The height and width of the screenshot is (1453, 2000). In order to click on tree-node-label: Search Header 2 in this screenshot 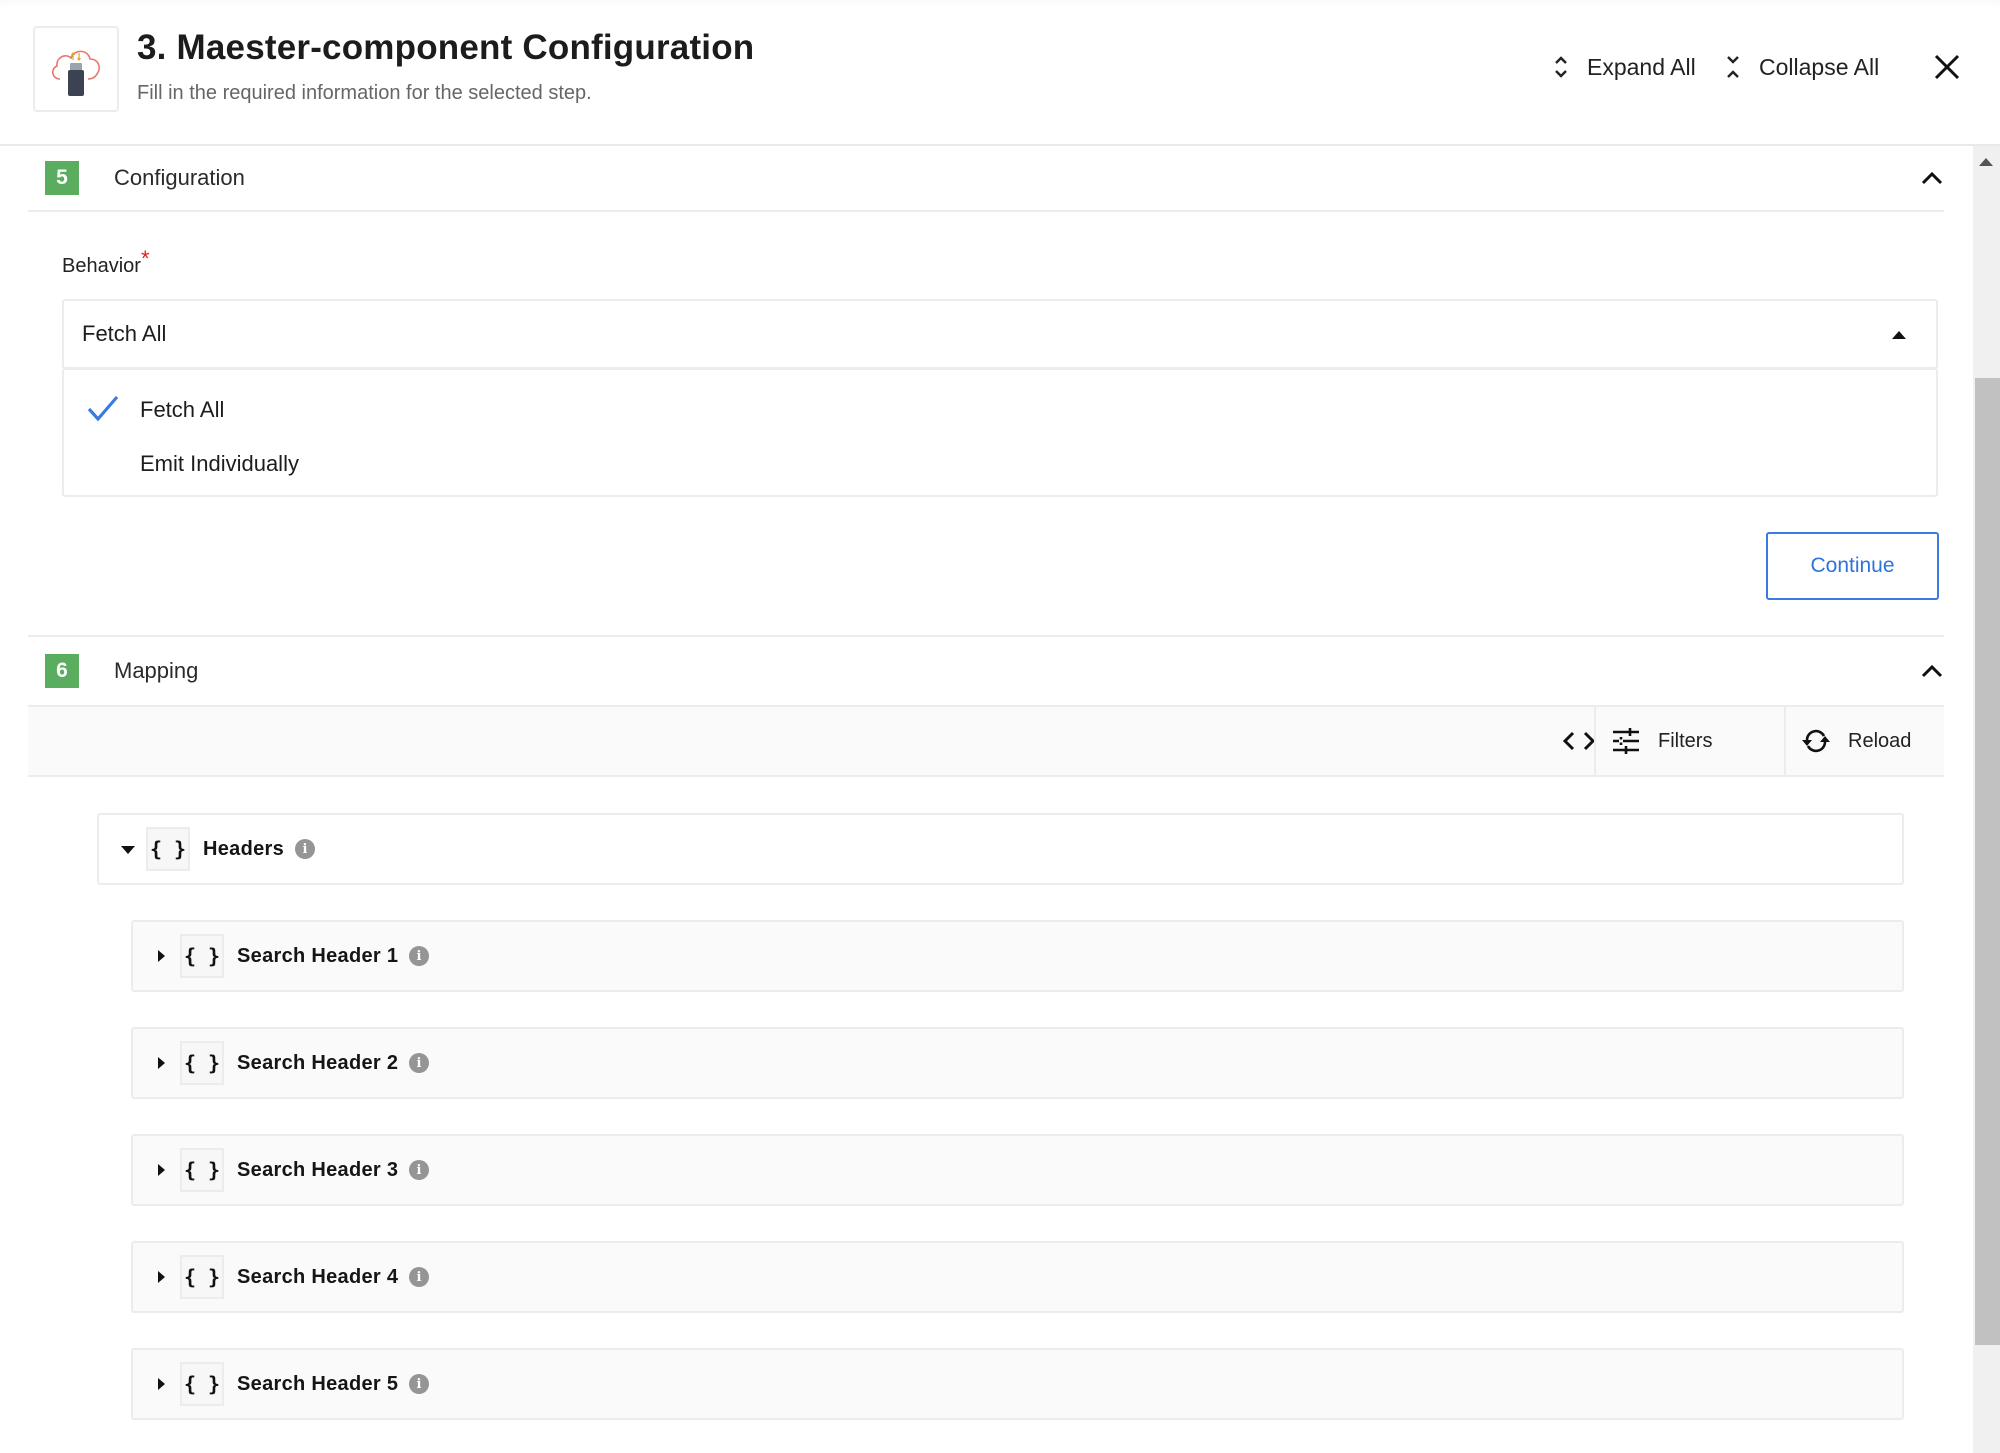, I will do `click(318, 1063)`.